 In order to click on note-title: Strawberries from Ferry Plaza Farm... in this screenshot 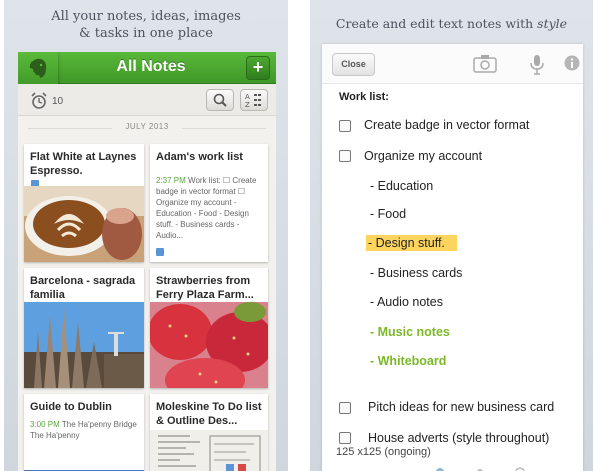, I will do `click(205, 288)`.